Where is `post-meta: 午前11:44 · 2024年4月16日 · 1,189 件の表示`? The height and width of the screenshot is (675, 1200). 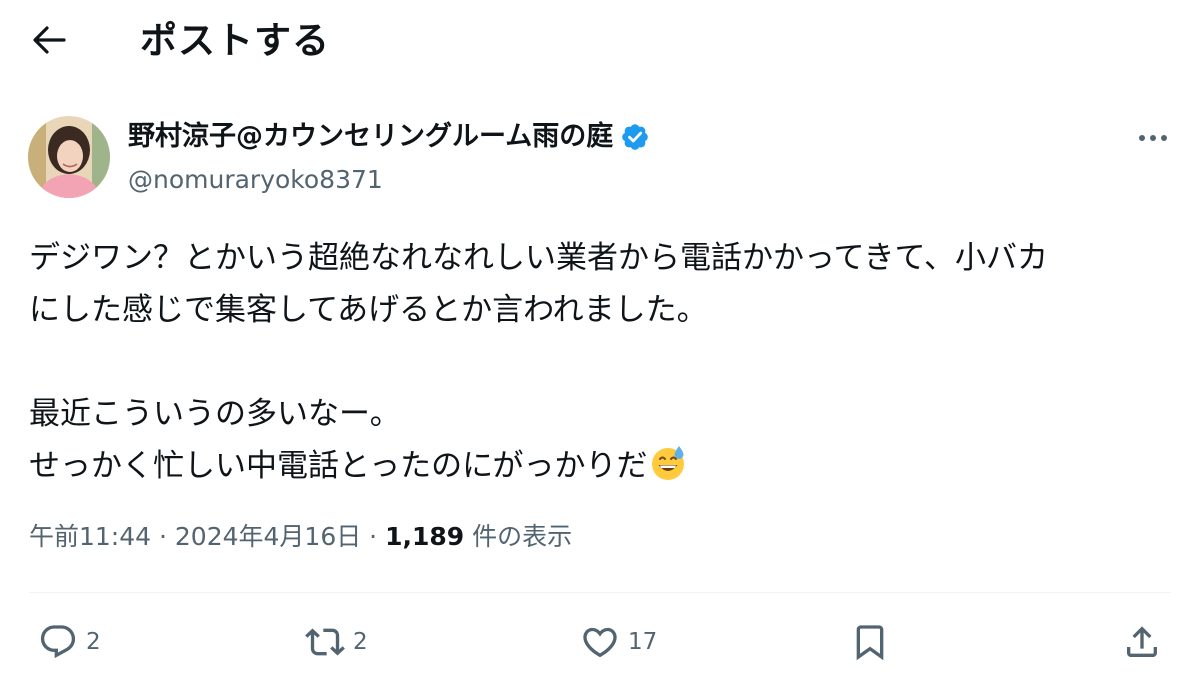
post-meta: 午前11:44 · 2024年4月16日 · 1,189 件の表示 is located at coordinates (300, 537).